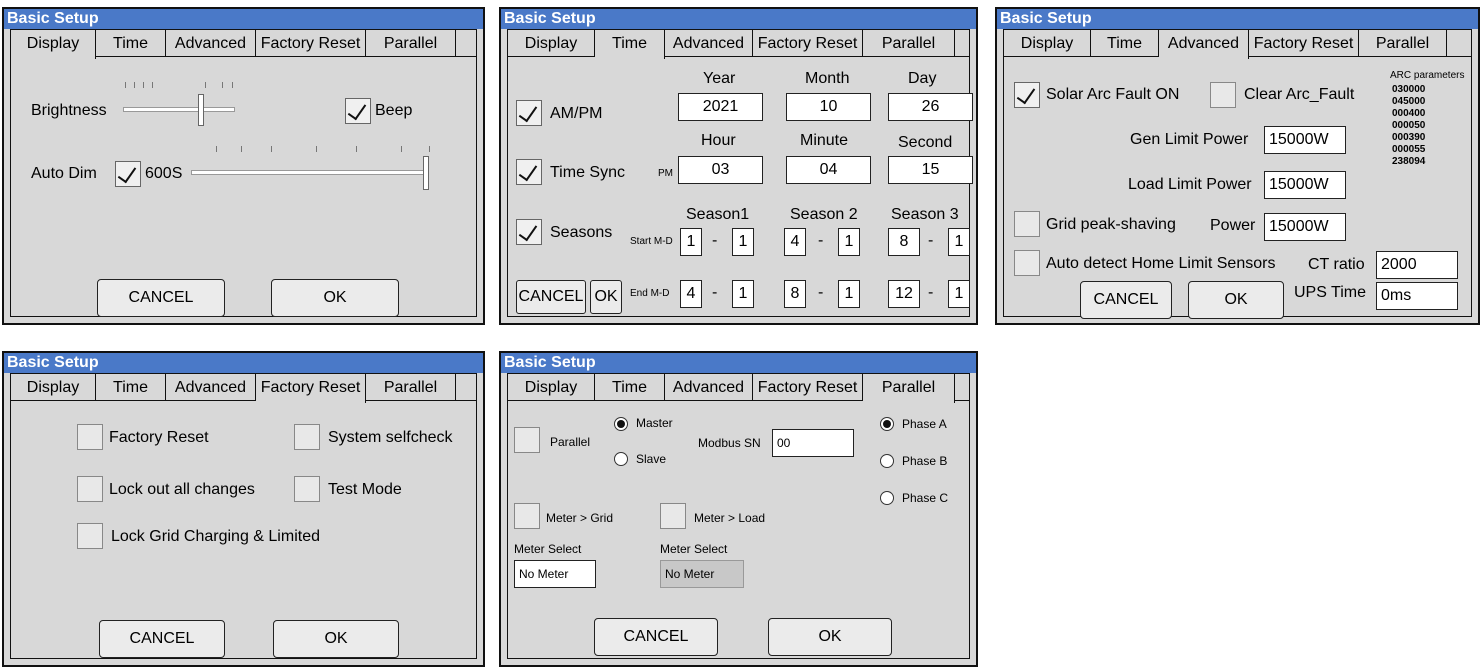 The width and height of the screenshot is (1482, 669). What do you see at coordinates (821, 292) in the screenshot?
I see `dash: -` at bounding box center [821, 292].